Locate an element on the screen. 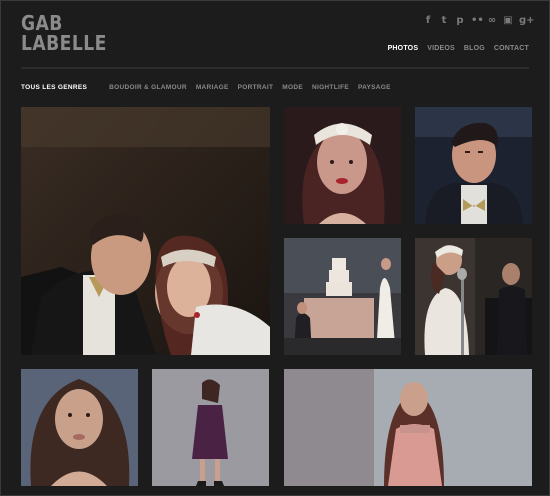  nav-videos: VIDEOS is located at coordinates (441, 48).